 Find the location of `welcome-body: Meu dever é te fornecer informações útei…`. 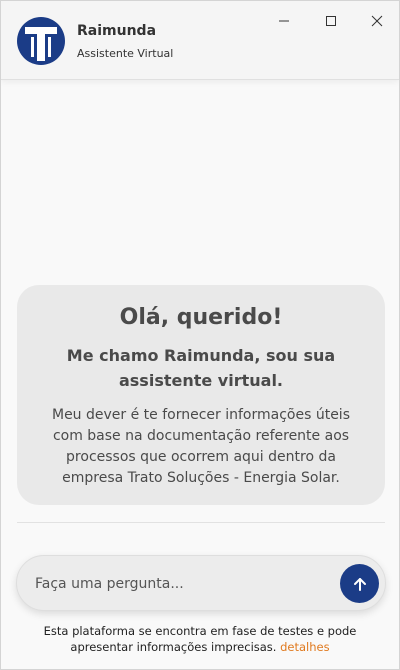

welcome-body: Meu dever é te fornecer informações útei… is located at coordinates (200, 446).